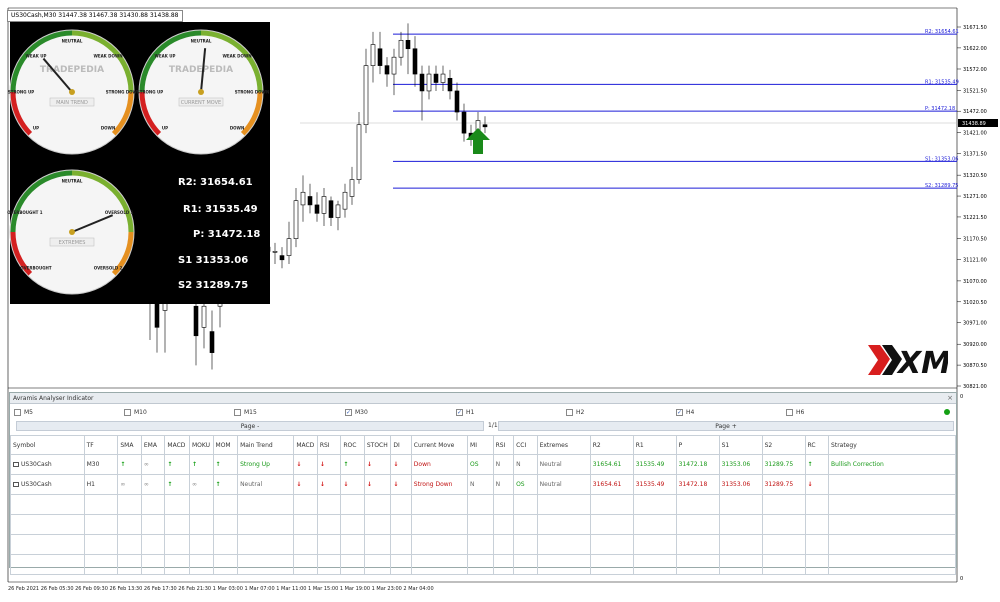 This screenshot has height=602, width=1000. I want to click on status-dot-icon, so click(947, 412).